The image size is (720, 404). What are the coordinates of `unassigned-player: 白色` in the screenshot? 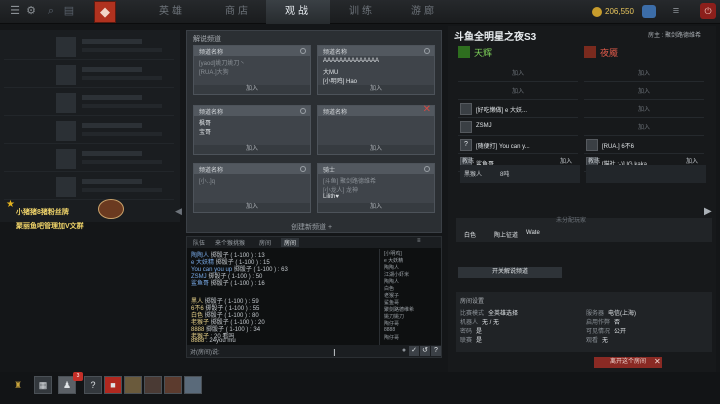 It's located at (470, 234).